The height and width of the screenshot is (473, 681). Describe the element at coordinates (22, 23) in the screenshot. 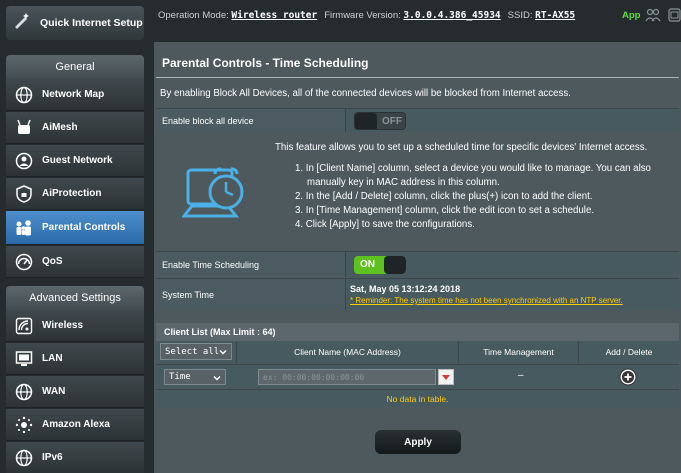

I see `magic-wand-icon` at that location.